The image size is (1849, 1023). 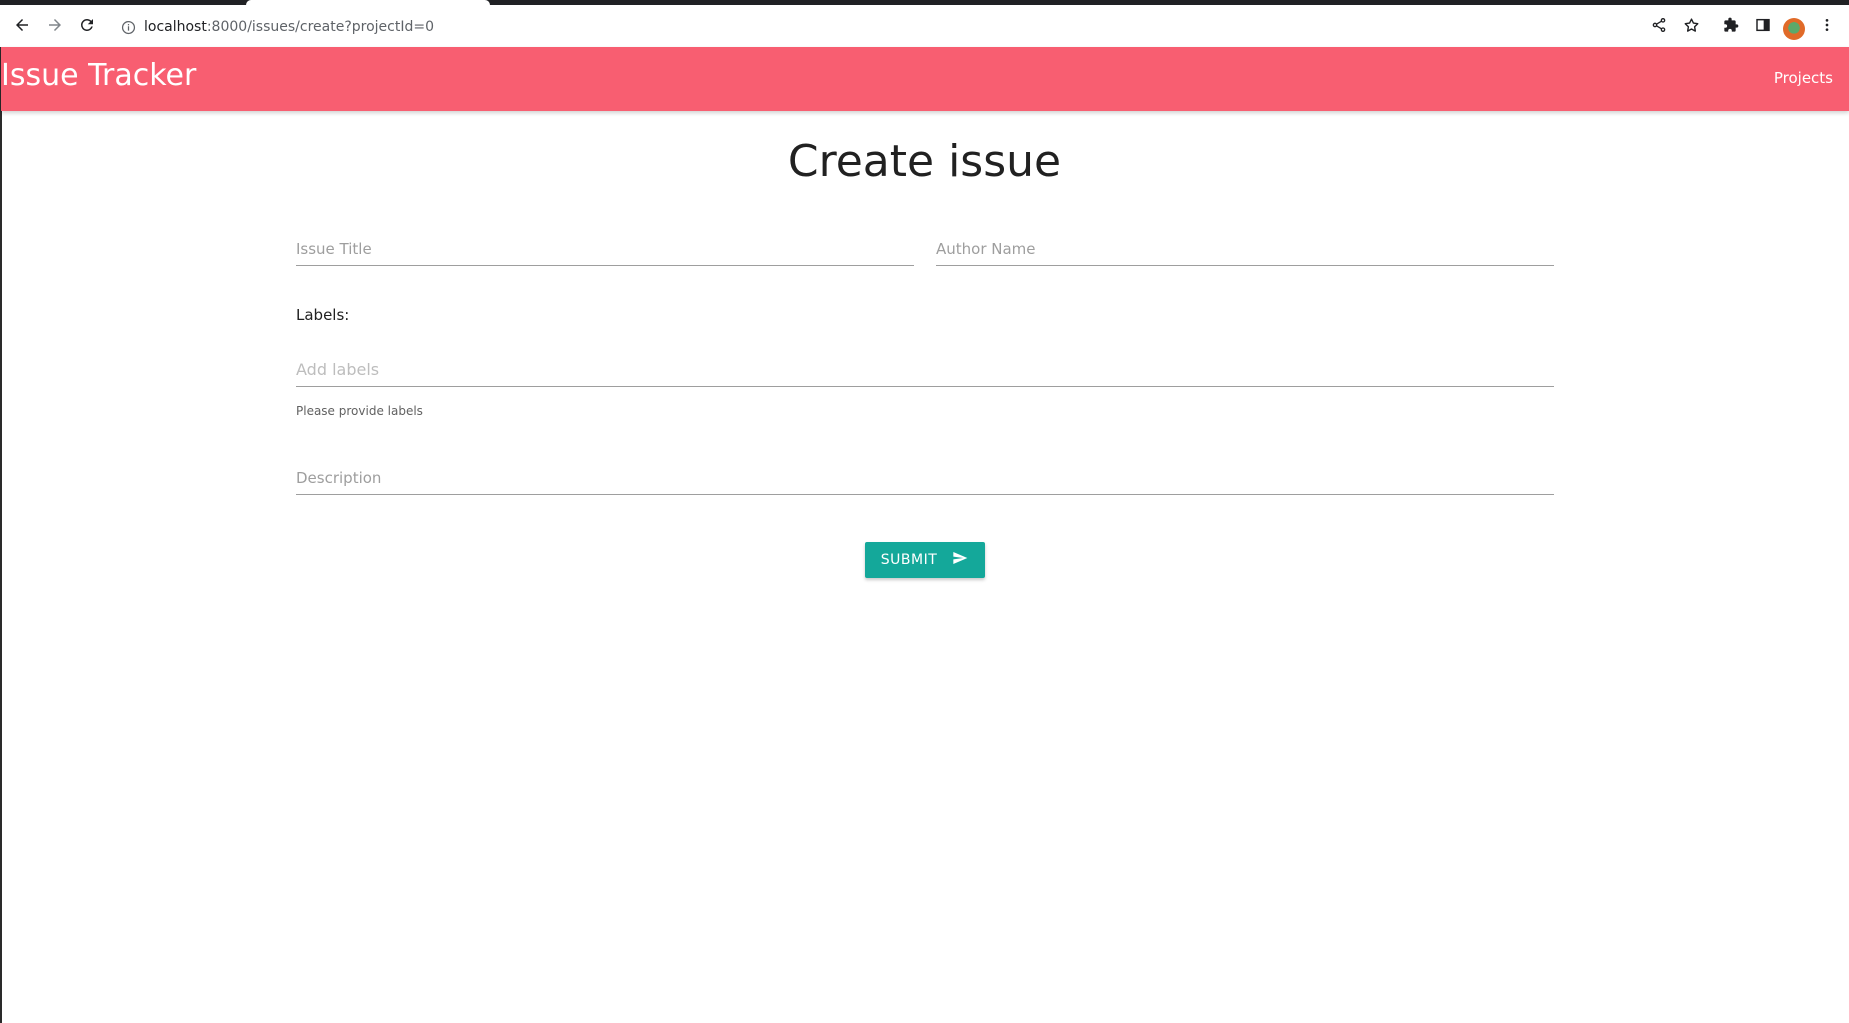 I want to click on back-button, so click(x=22, y=27).